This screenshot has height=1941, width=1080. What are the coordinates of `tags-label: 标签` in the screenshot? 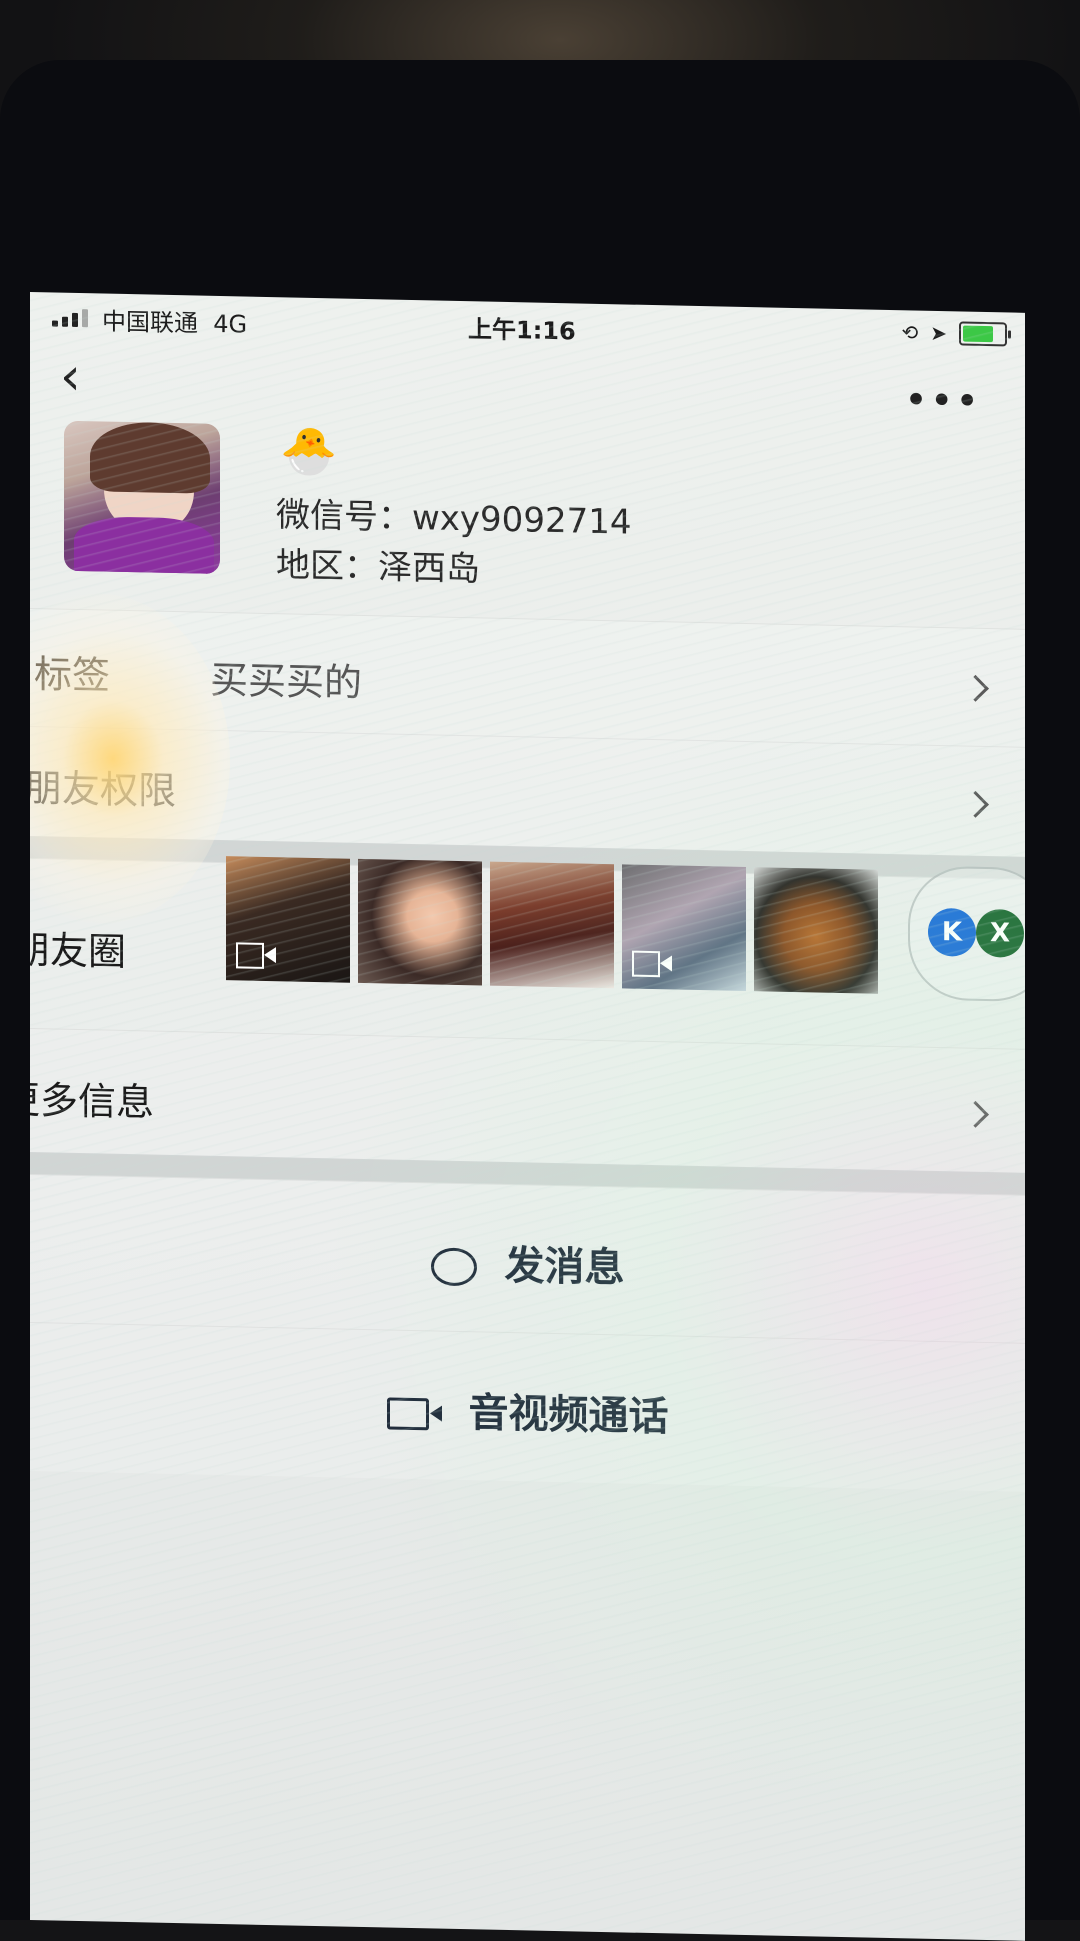 It's located at (72, 675).